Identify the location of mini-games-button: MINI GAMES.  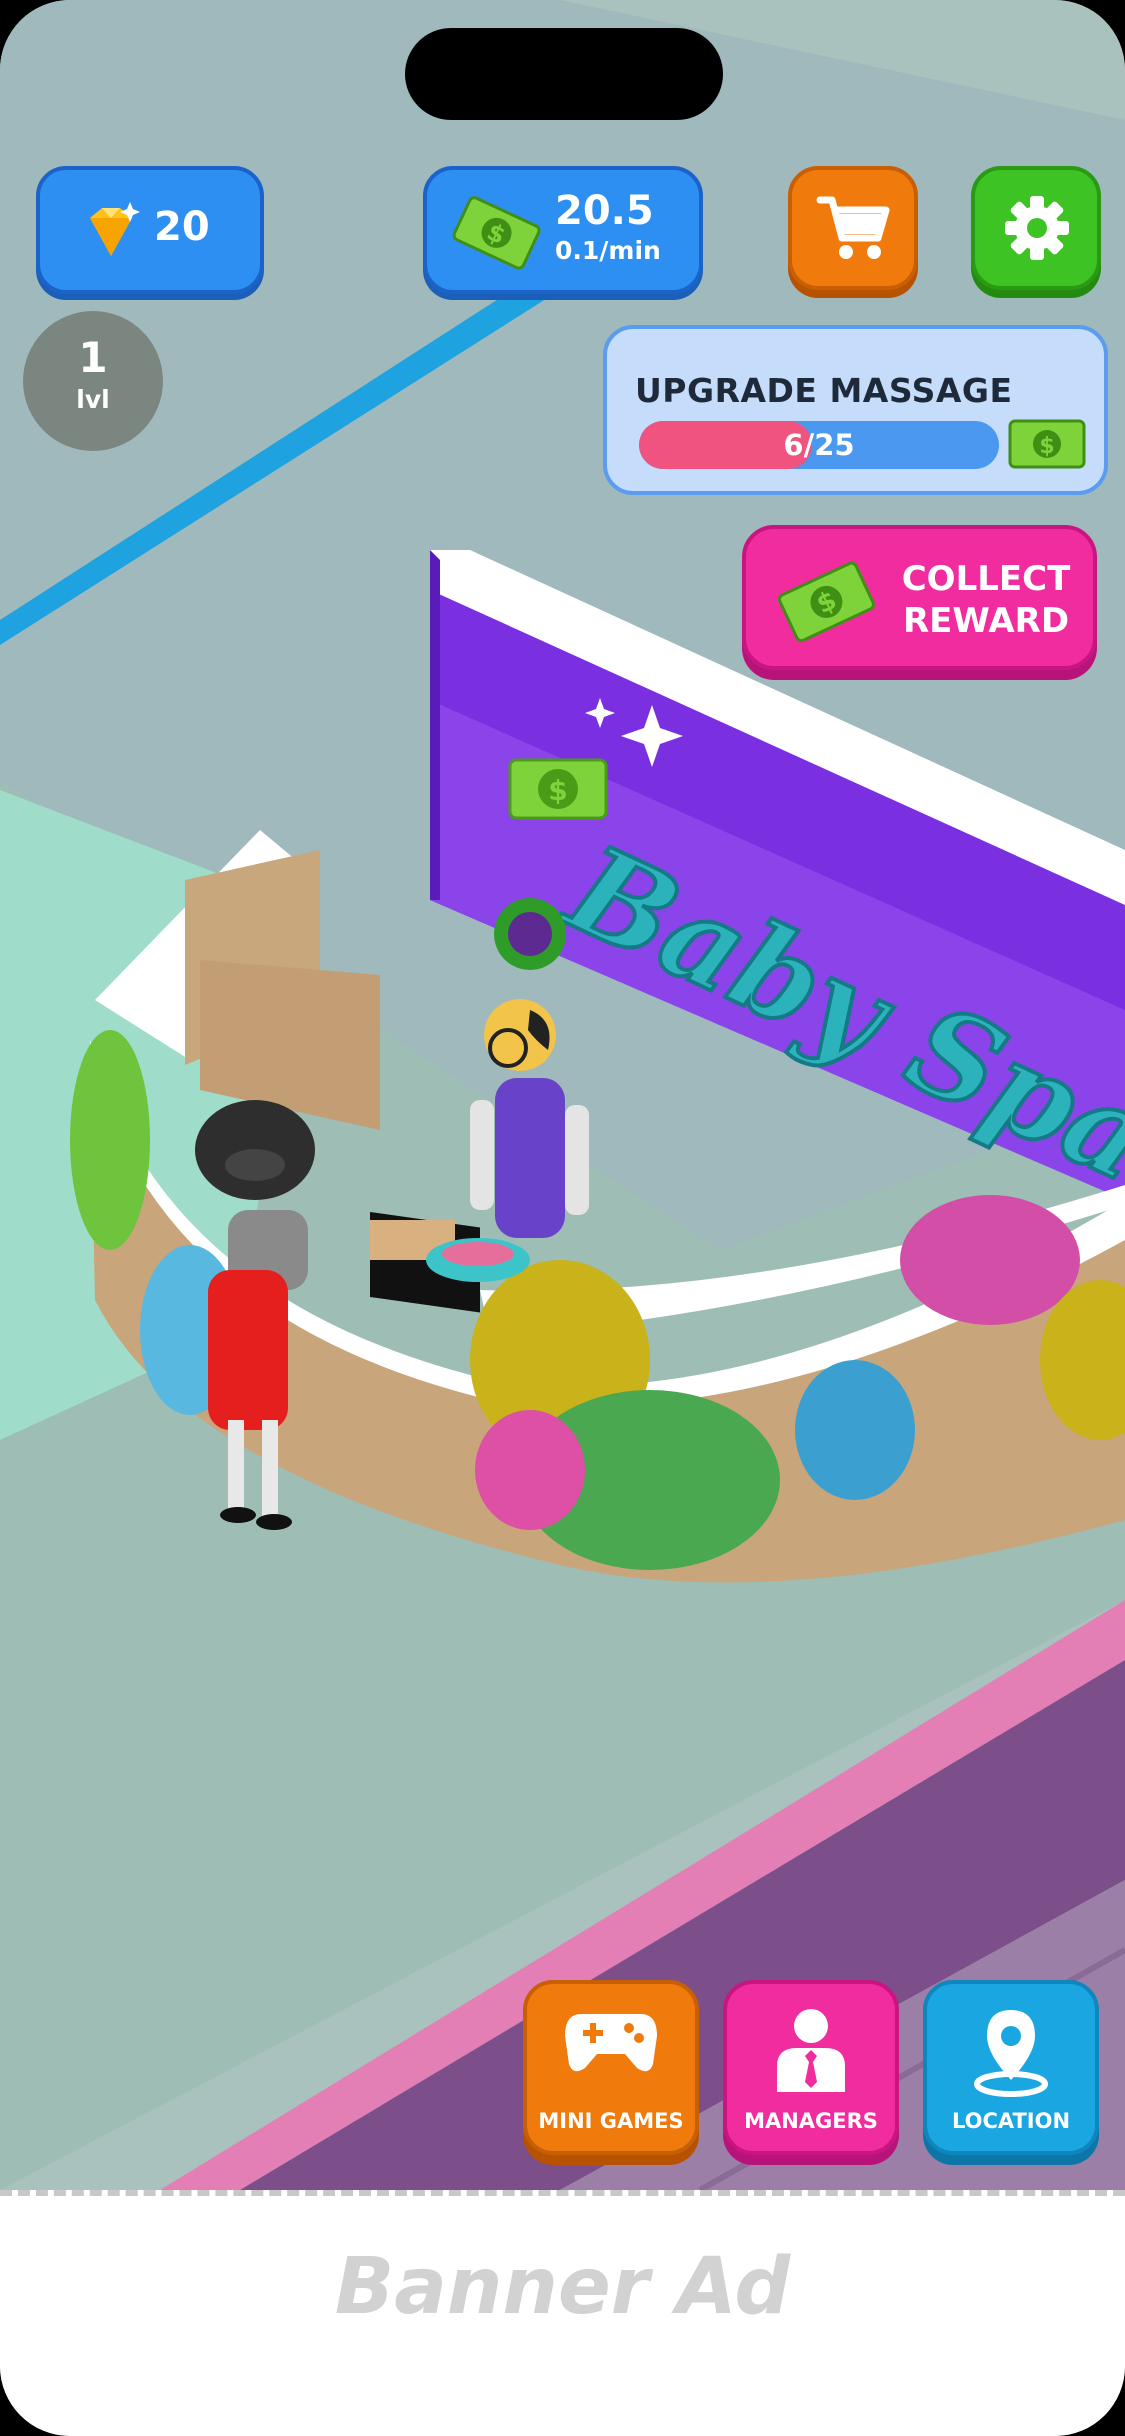
(611, 2067).